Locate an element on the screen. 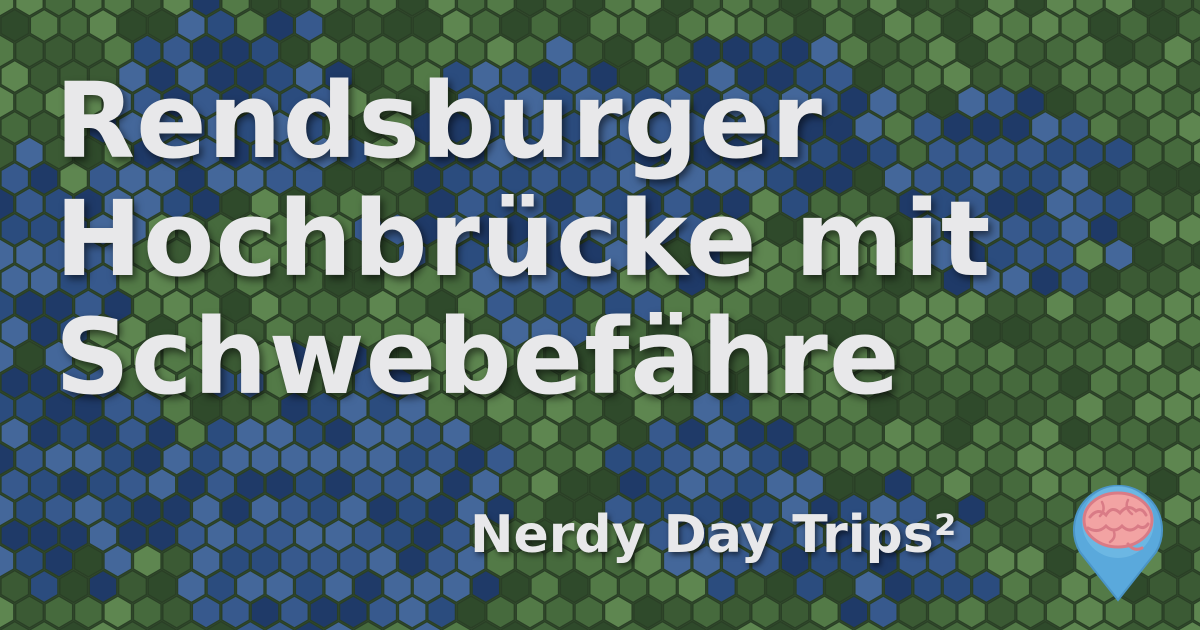 Image resolution: width=1200 pixels, height=630 pixels. brain-map-pin-icon is located at coordinates (1118, 543).